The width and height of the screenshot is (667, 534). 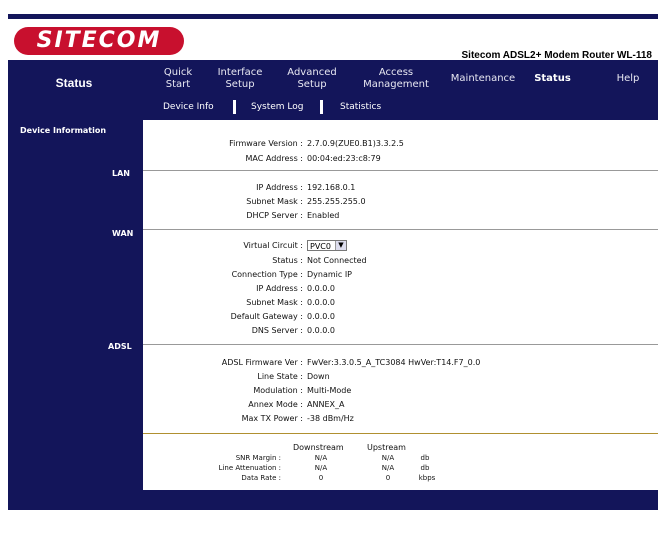 I want to click on subnav-statistics: Statistics, so click(x=360, y=109).